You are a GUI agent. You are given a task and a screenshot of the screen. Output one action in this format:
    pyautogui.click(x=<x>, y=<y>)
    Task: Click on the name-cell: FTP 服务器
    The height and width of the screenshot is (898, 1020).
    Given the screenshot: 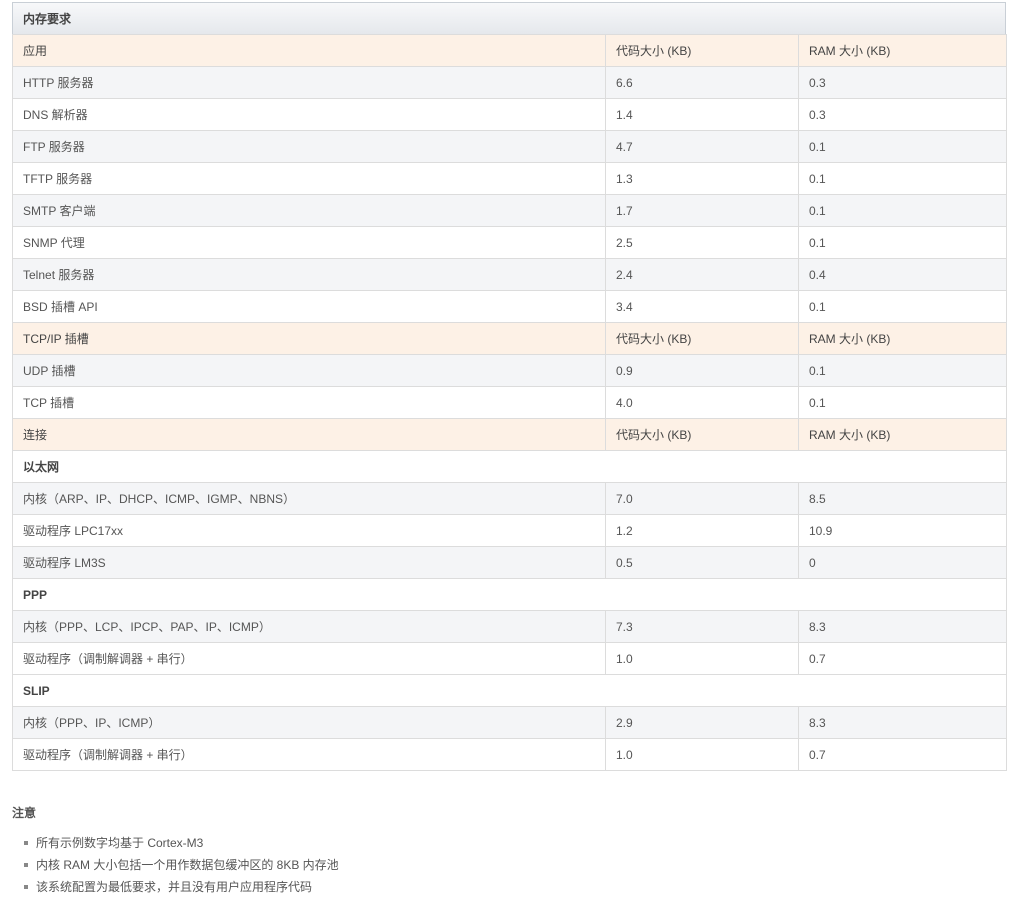 What is the action you would take?
    pyautogui.click(x=309, y=146)
    